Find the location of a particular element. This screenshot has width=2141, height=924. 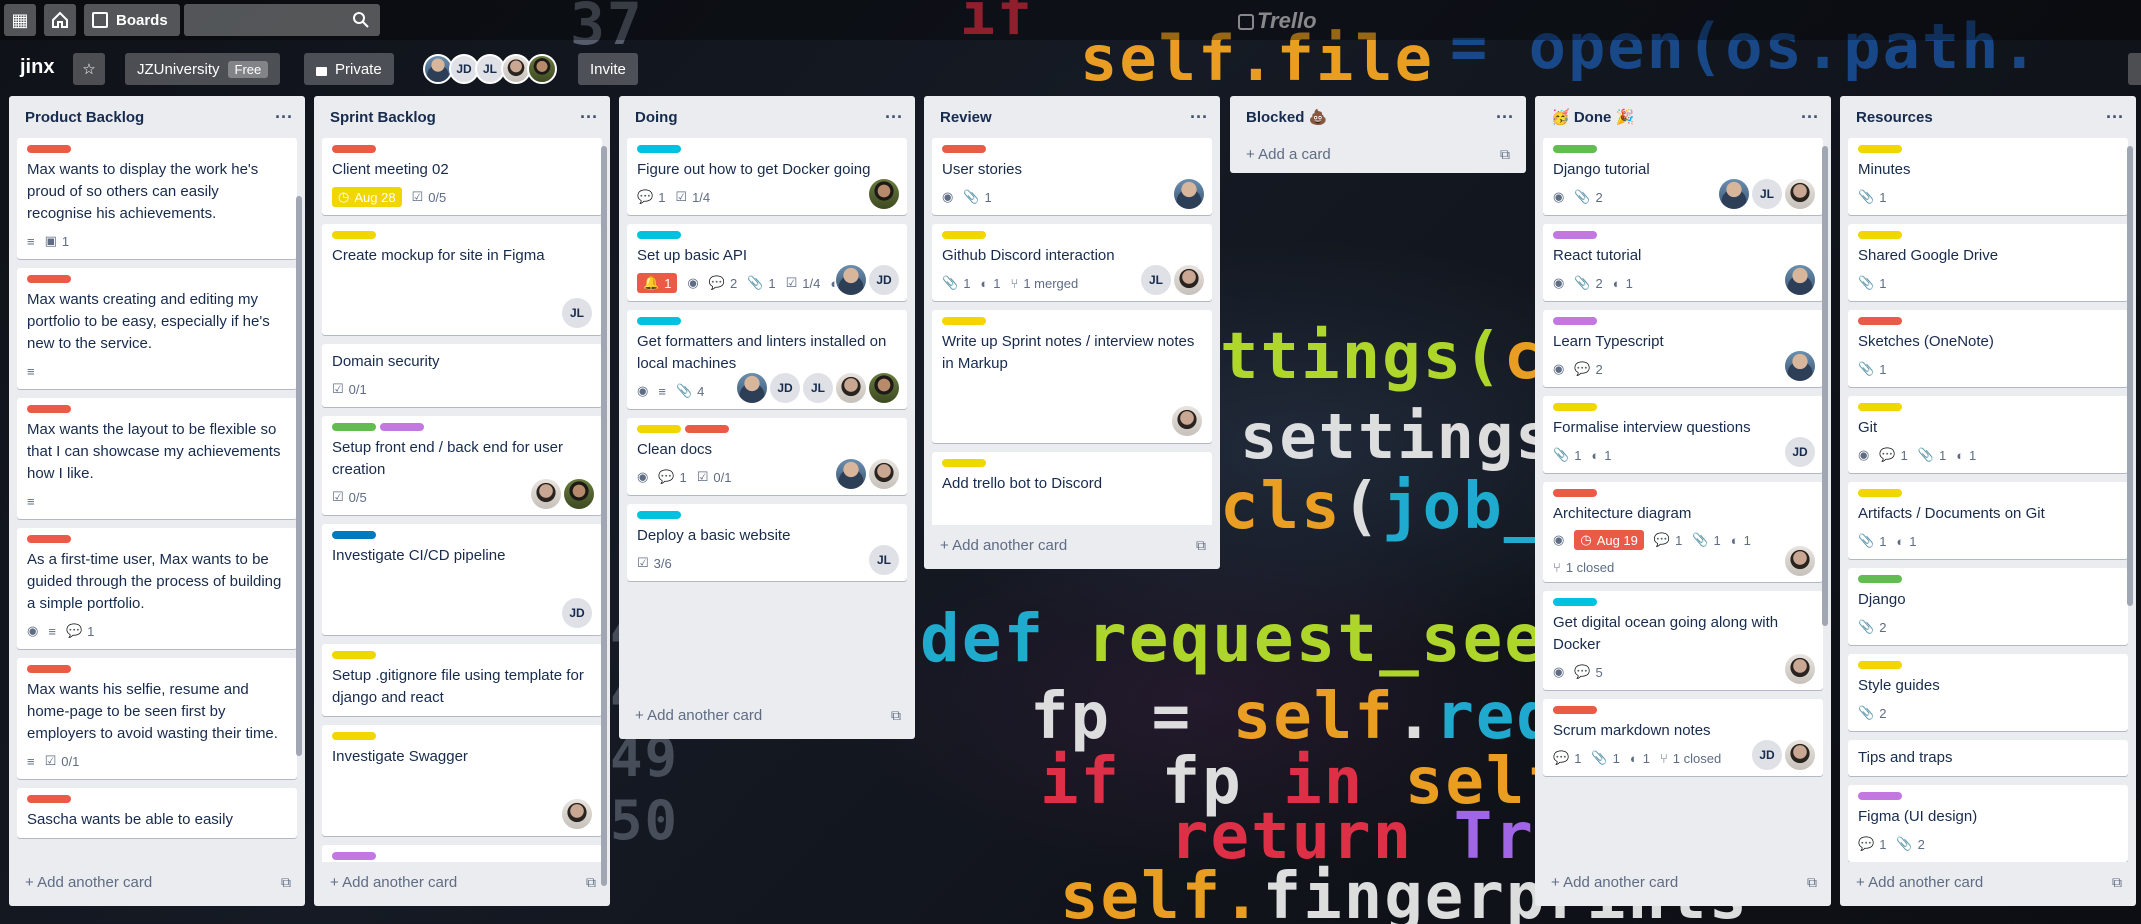

list-header: Blocked 💩 ··· is located at coordinates (1378, 117).